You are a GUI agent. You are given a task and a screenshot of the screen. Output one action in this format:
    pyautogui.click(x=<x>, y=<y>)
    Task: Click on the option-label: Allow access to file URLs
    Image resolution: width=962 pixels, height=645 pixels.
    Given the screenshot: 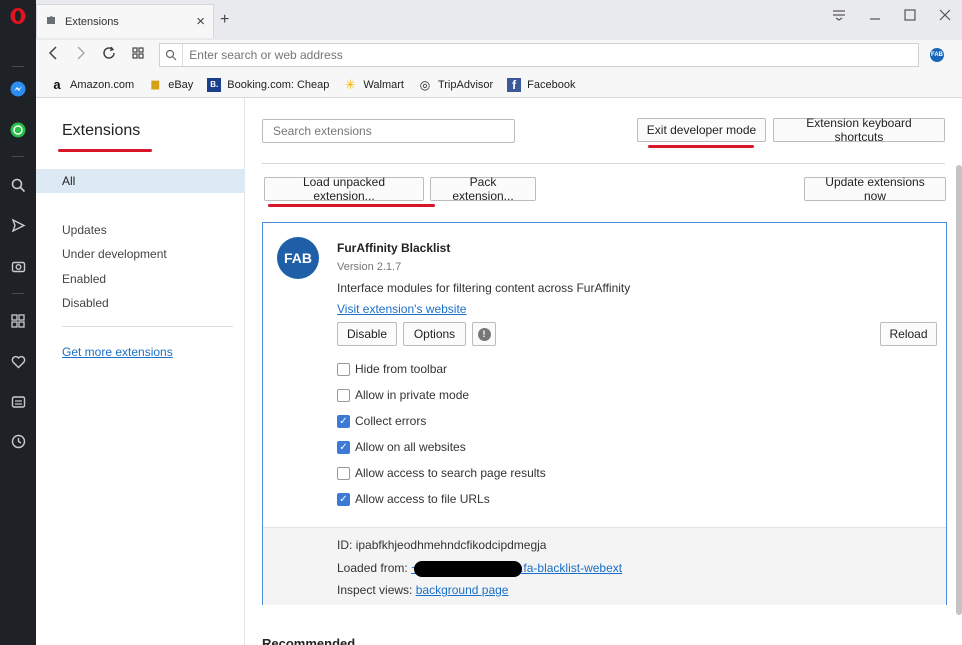 What is the action you would take?
    pyautogui.click(x=422, y=499)
    